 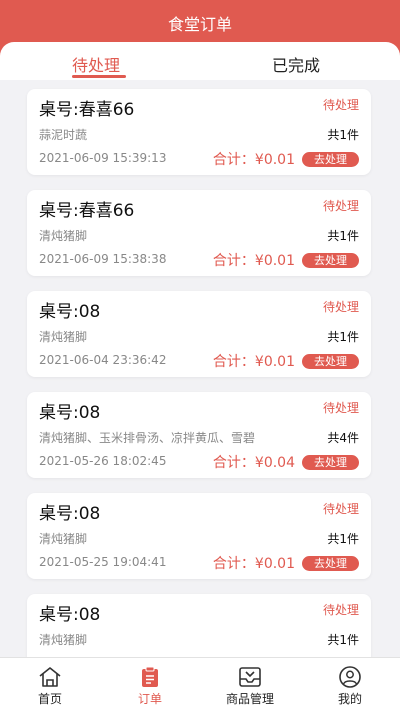 What do you see at coordinates (199, 625) in the screenshot?
I see `order-card: 桌号:08 待处理 清炖猪脚 共1件` at bounding box center [199, 625].